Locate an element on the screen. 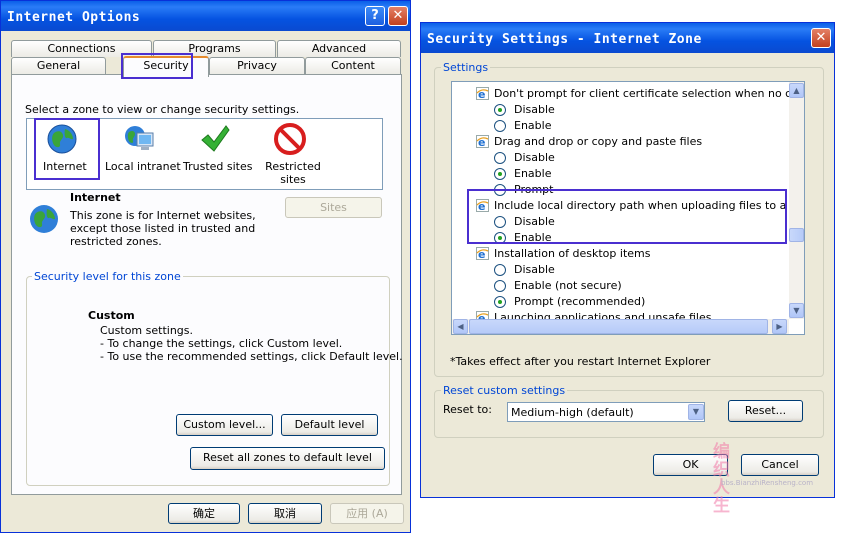 This screenshot has width=841, height=533. intranet-computer-icon is located at coordinates (139, 138).